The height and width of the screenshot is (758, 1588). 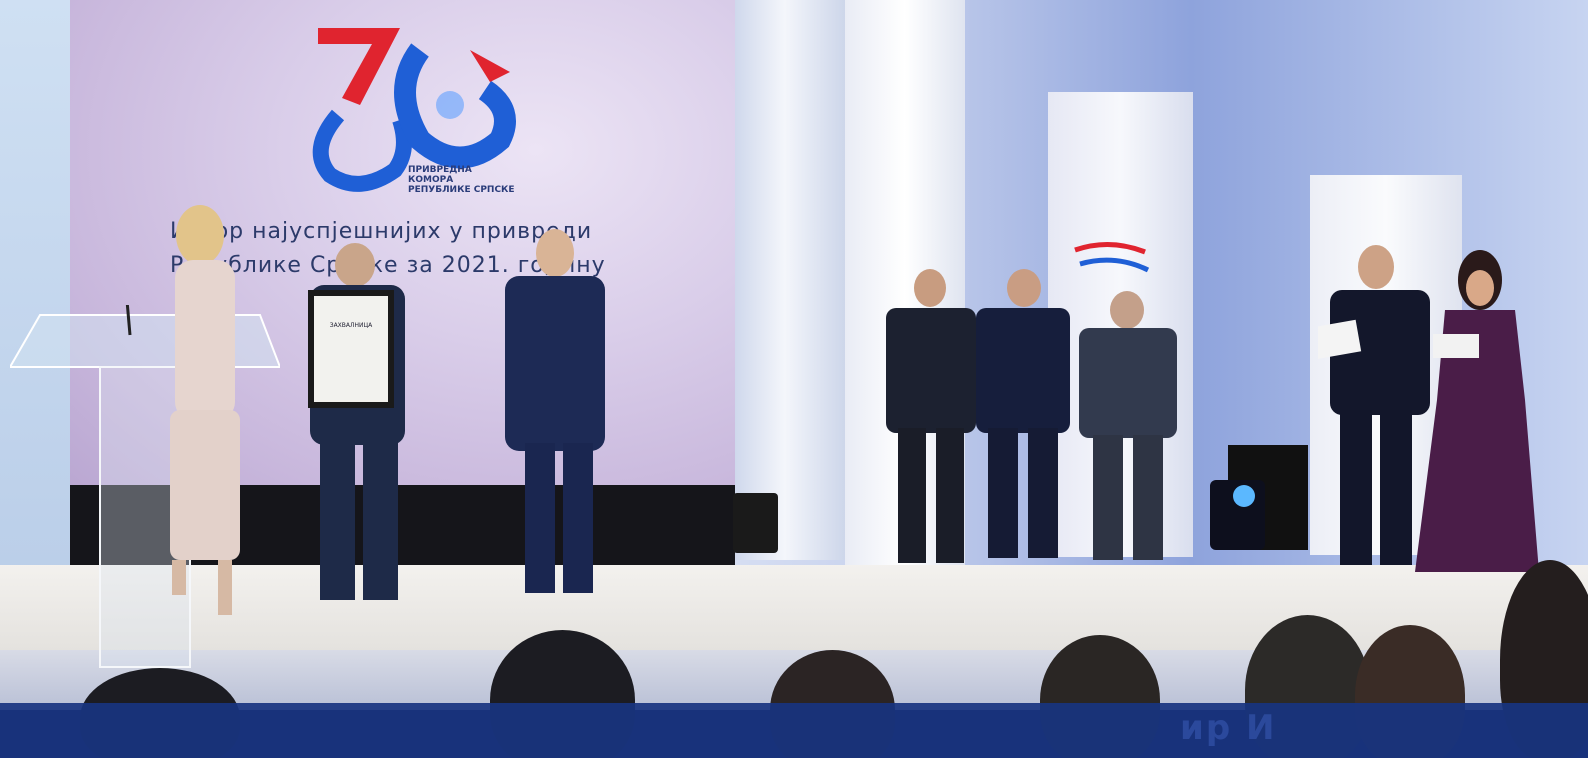 What do you see at coordinates (440, 175) in the screenshot?
I see `logo-subtitle-line1: ПРИВРЕДНА КОМОРА` at bounding box center [440, 175].